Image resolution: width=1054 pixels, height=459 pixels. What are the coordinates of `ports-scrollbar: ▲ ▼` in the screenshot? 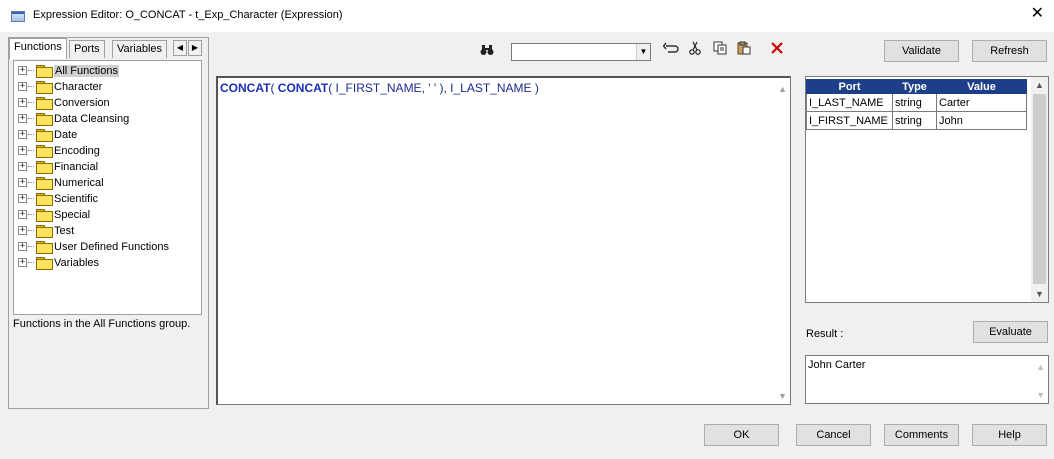 It's located at (1039, 189).